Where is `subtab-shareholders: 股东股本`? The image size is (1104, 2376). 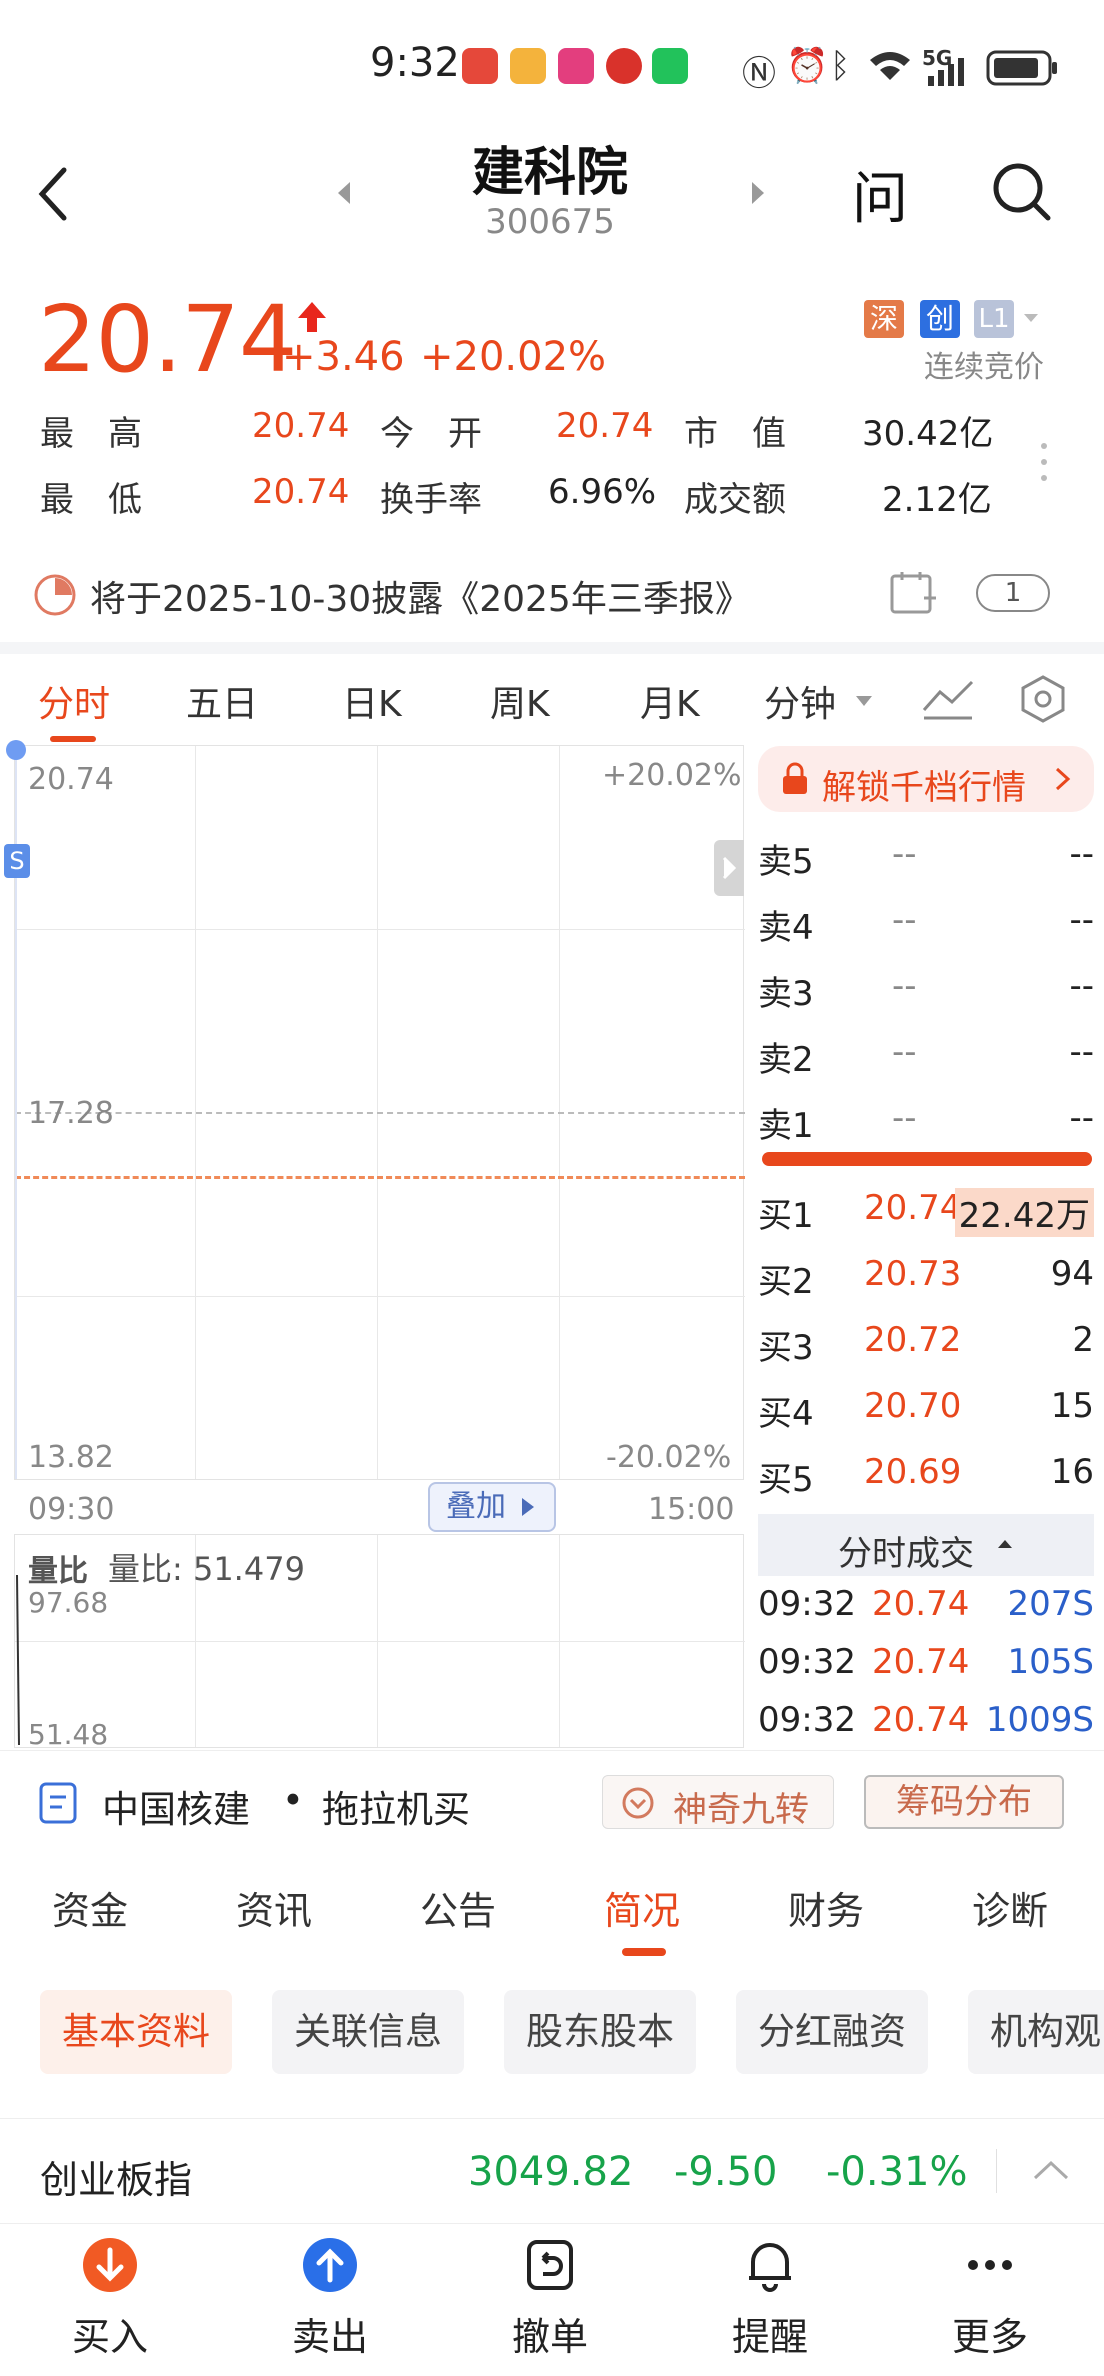 subtab-shareholders: 股东股本 is located at coordinates (600, 2032).